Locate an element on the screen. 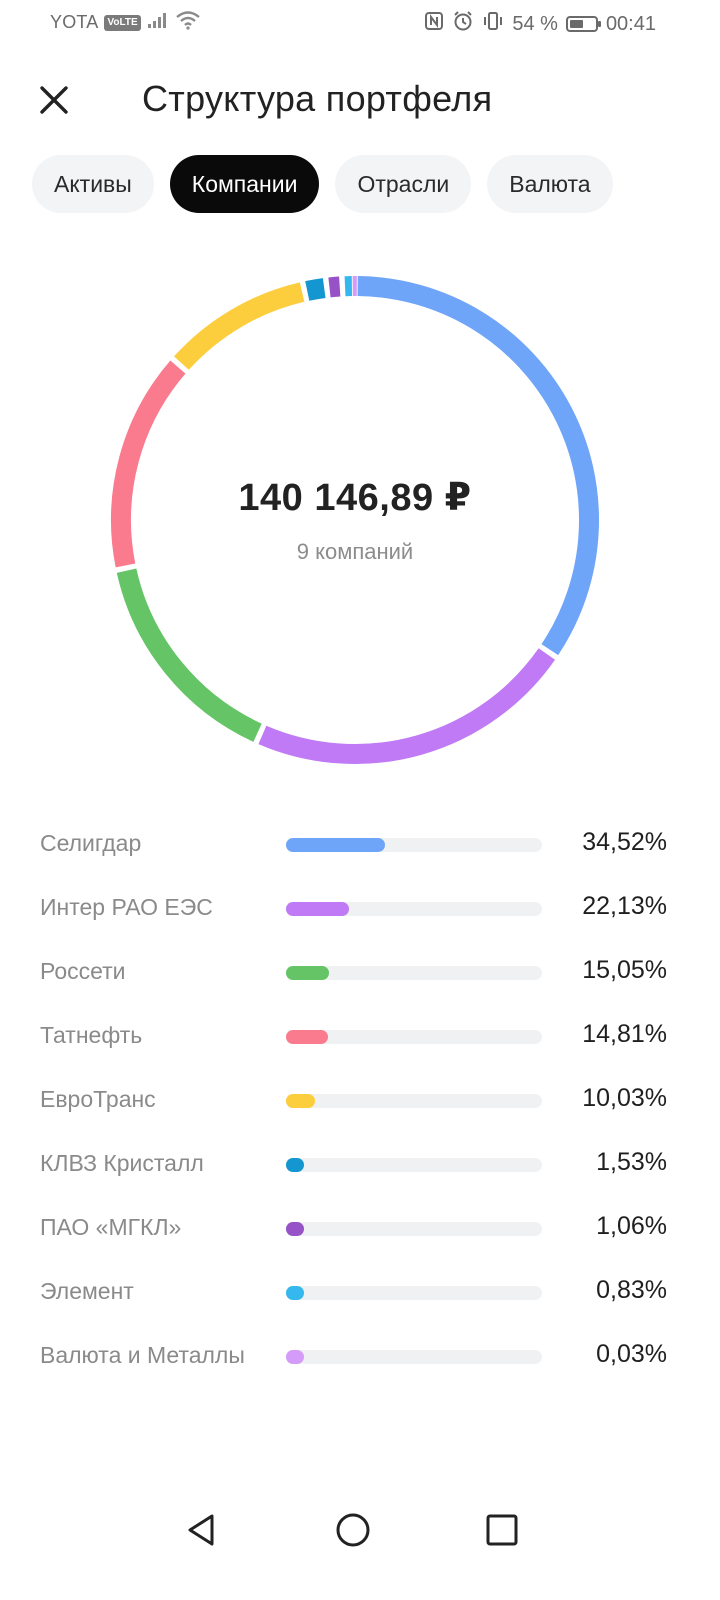  company-name: ПАО «МГКЛ» is located at coordinates (111, 1227).